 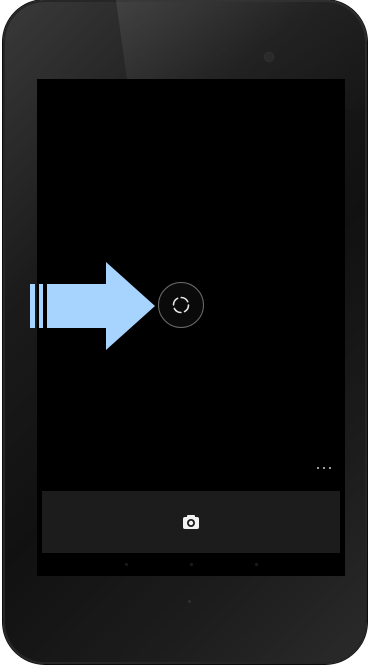 I want to click on more-horizontal-icon, so click(x=324, y=468).